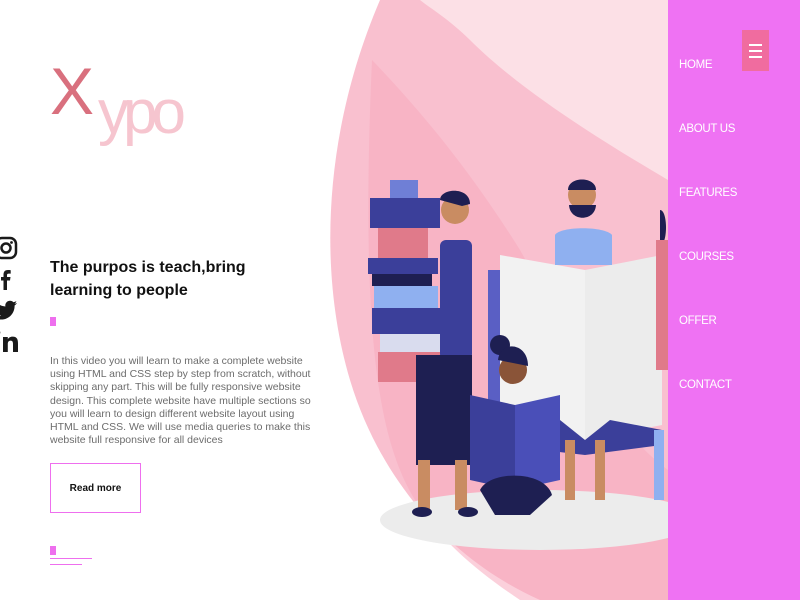 This screenshot has height=600, width=800. What do you see at coordinates (698, 321) in the screenshot?
I see `nav-item-offer: OFFER` at bounding box center [698, 321].